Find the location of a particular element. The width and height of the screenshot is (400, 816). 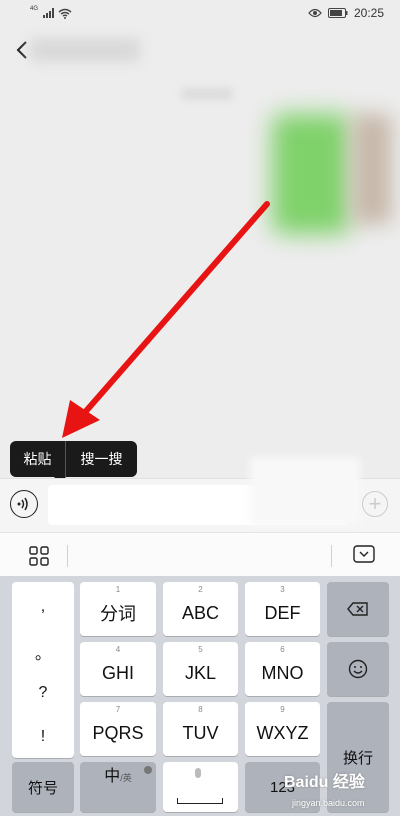

punct-question-key: ? is located at coordinates (43, 693).